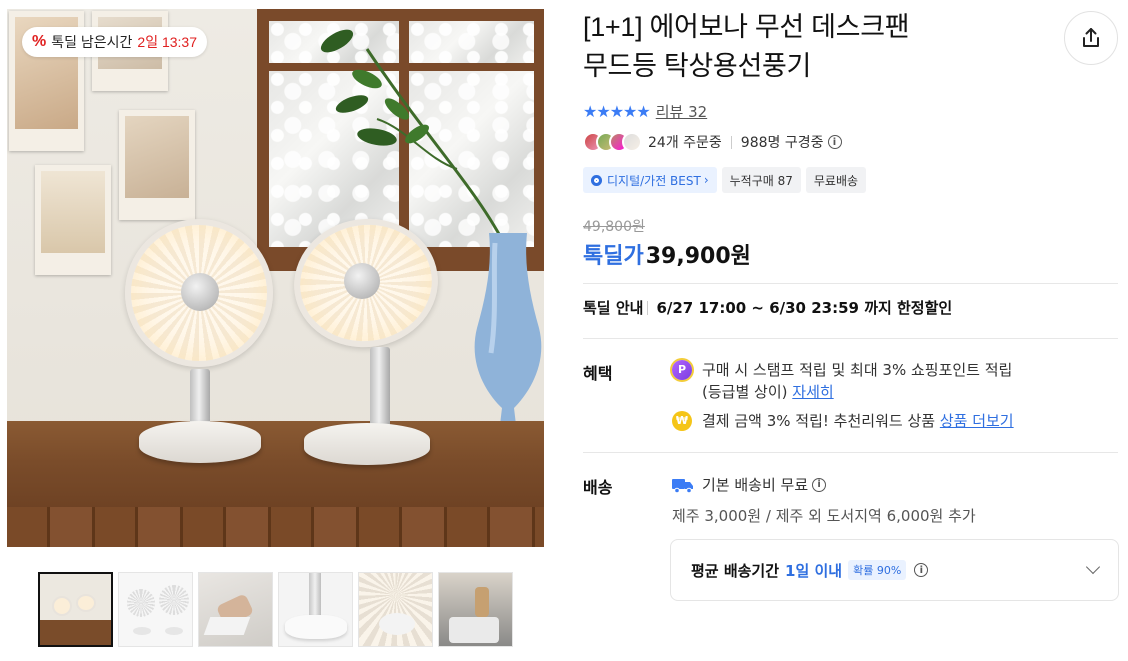  What do you see at coordinates (598, 487) in the screenshot?
I see `shipping-label: 배송` at bounding box center [598, 487].